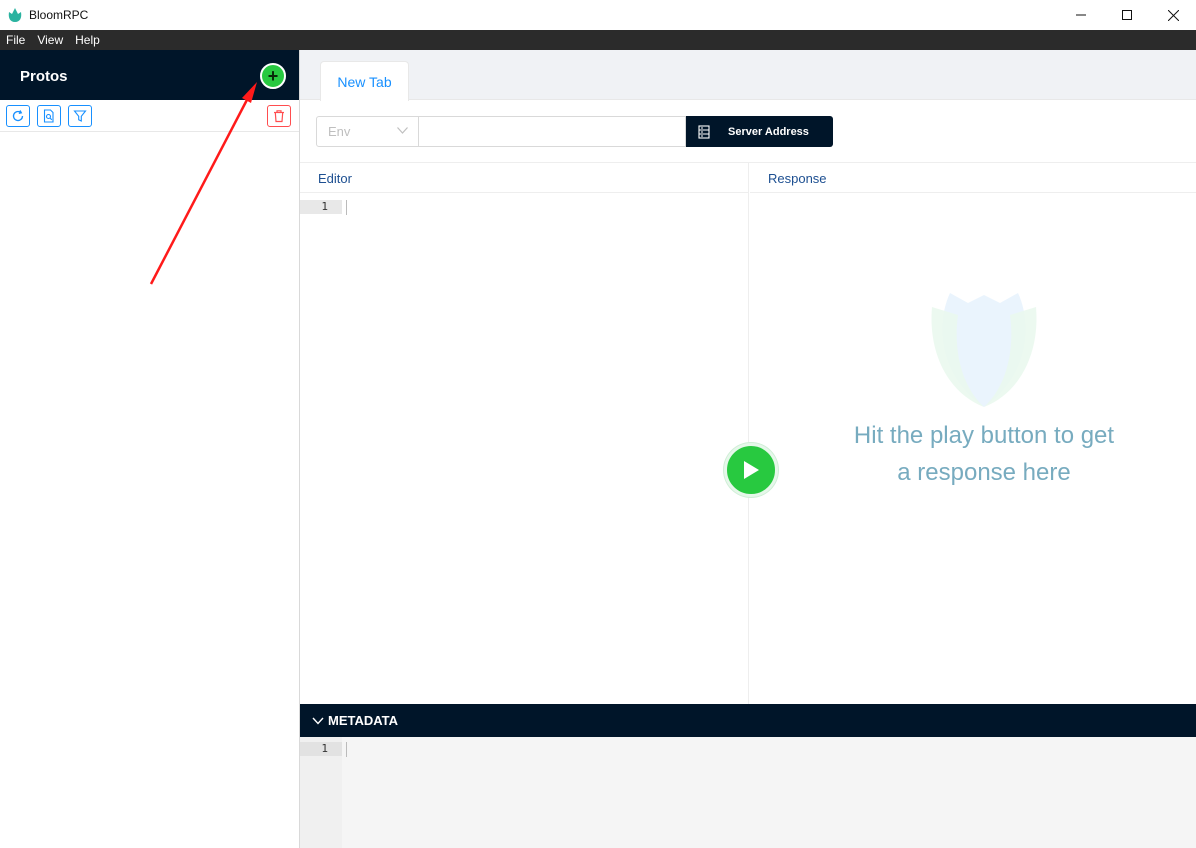 This screenshot has height=848, width=1196. I want to click on server-address-button: Server Address, so click(759, 131).